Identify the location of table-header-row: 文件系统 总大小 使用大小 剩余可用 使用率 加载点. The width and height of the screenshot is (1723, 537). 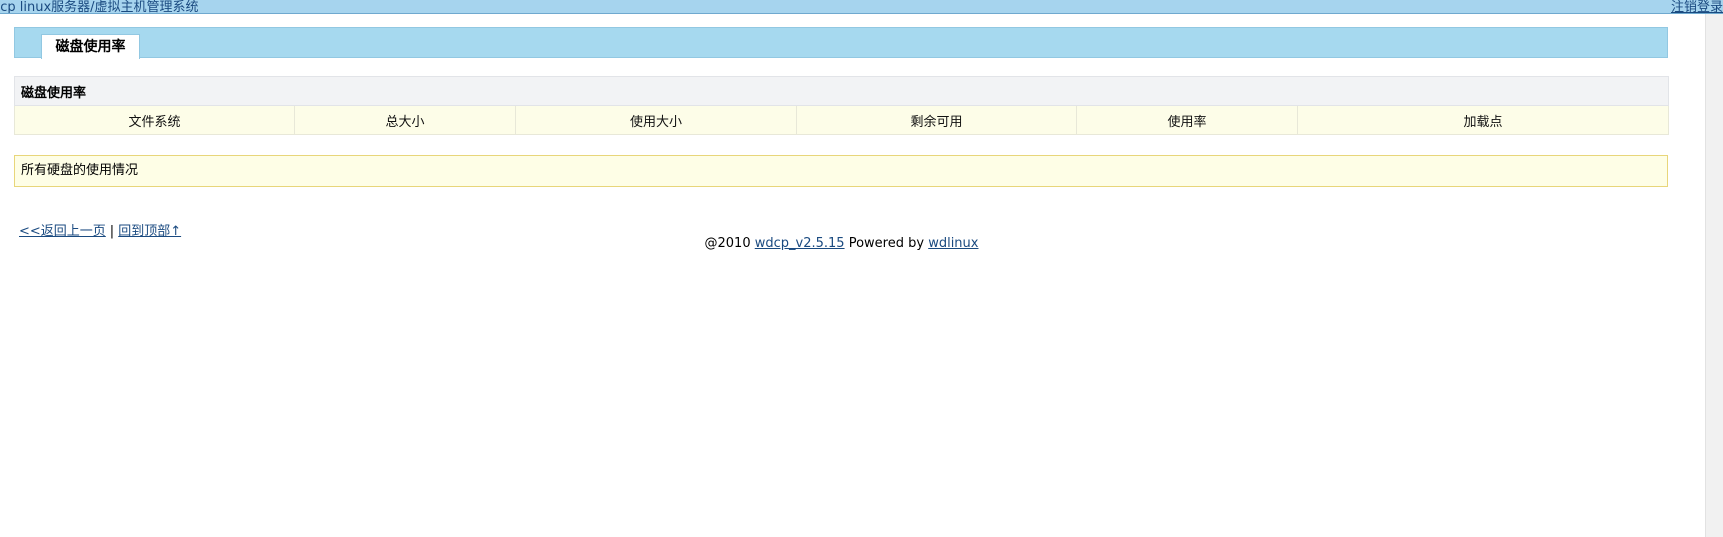
(842, 120).